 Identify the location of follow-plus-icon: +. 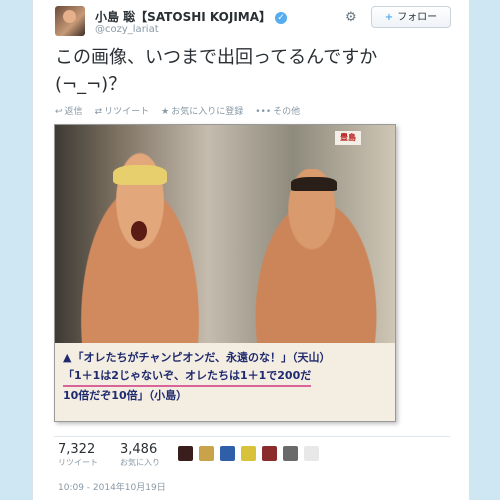
(389, 17).